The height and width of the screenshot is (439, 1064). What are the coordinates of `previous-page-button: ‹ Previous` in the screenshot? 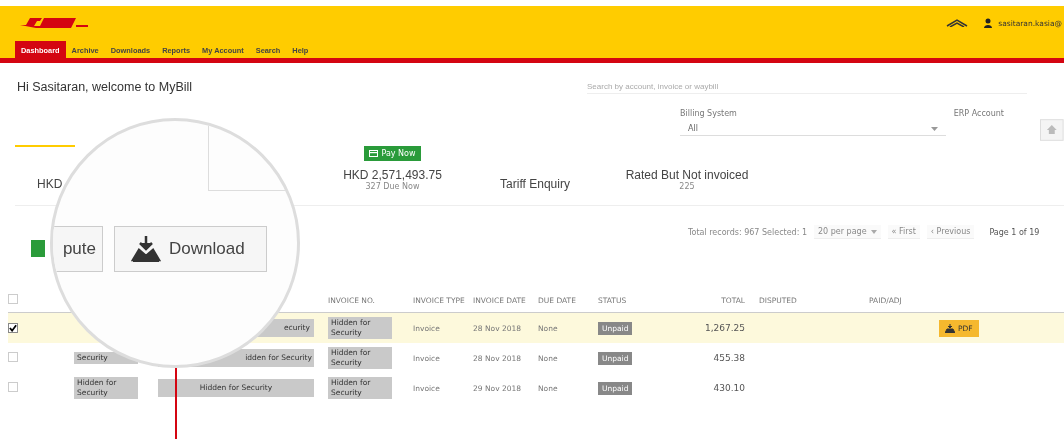 It's located at (950, 232).